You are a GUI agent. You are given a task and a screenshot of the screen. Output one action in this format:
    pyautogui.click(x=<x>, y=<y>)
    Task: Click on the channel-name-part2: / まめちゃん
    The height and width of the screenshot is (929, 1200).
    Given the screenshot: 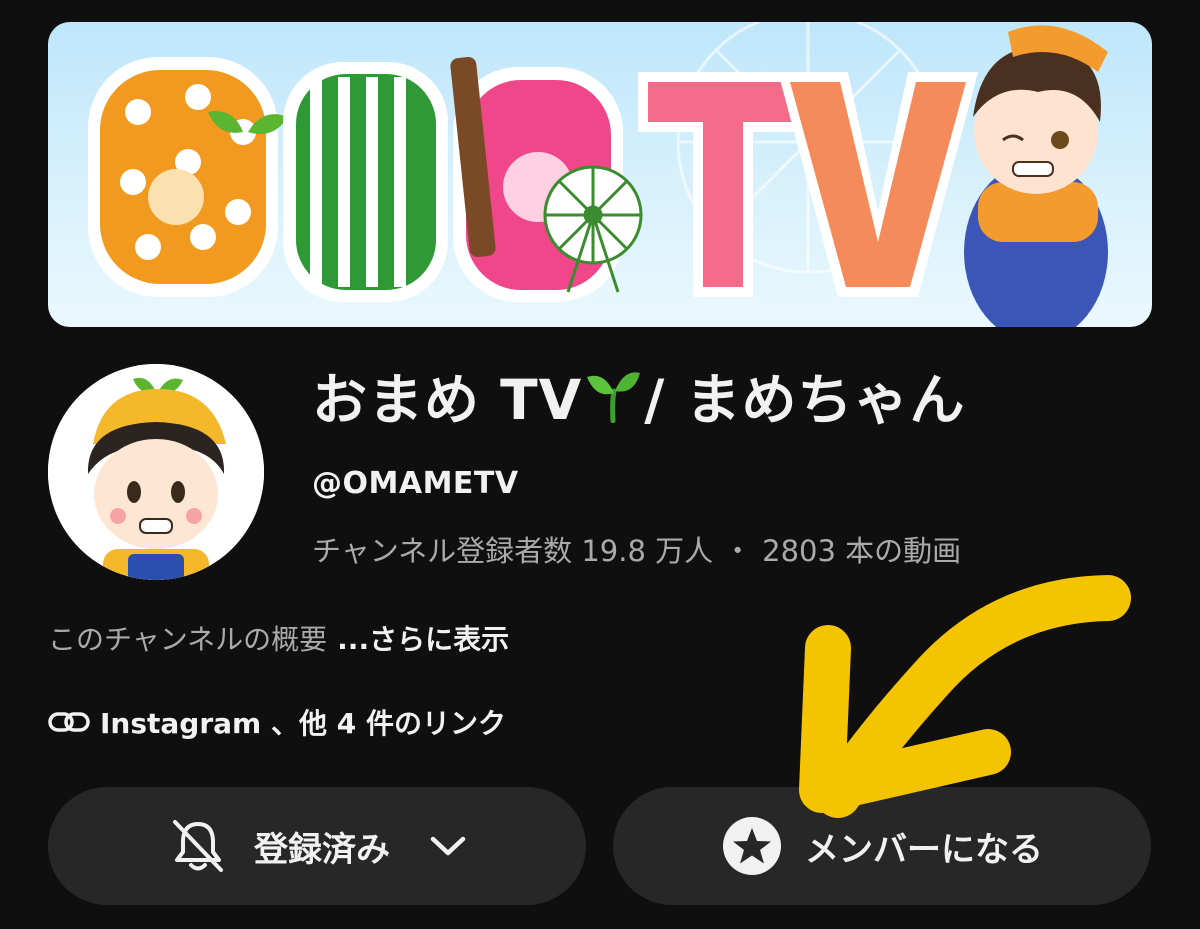 What is the action you would take?
    pyautogui.click(x=805, y=400)
    